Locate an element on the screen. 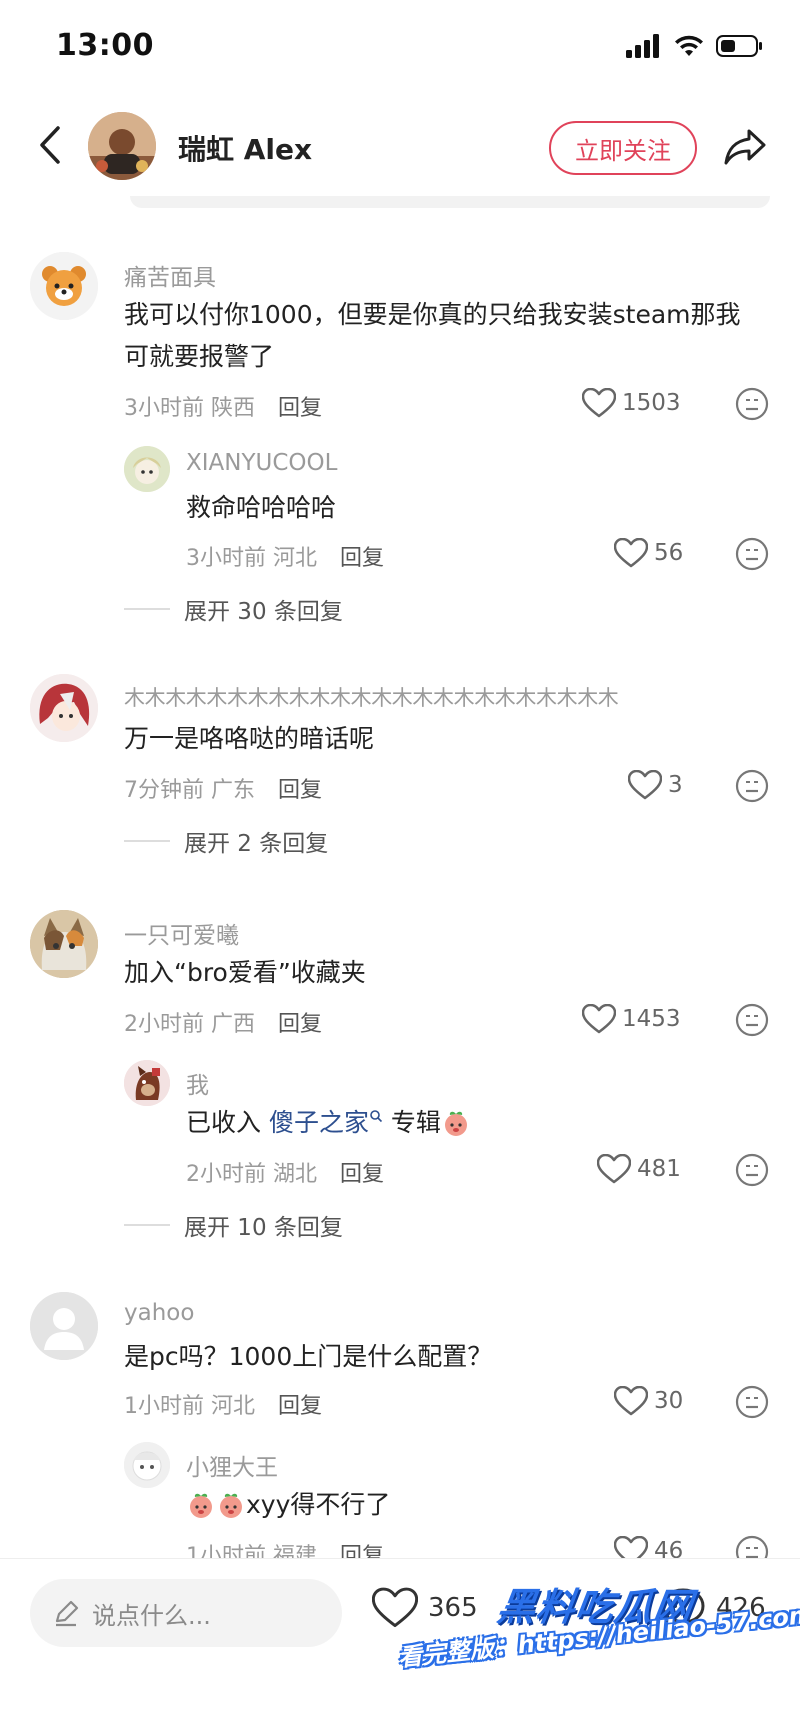 The width and height of the screenshot is (800, 1733). post-like-button: 365 is located at coordinates (425, 1608).